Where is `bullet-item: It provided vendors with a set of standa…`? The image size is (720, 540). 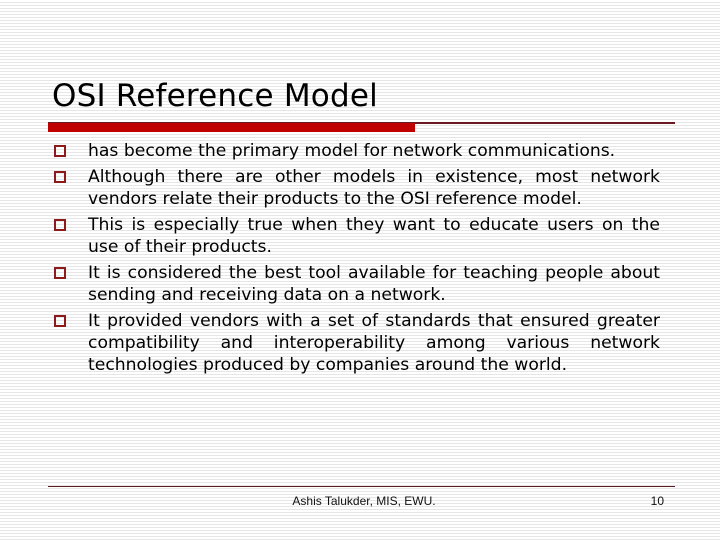 bullet-item: It provided vendors with a set of standa… is located at coordinates (357, 343).